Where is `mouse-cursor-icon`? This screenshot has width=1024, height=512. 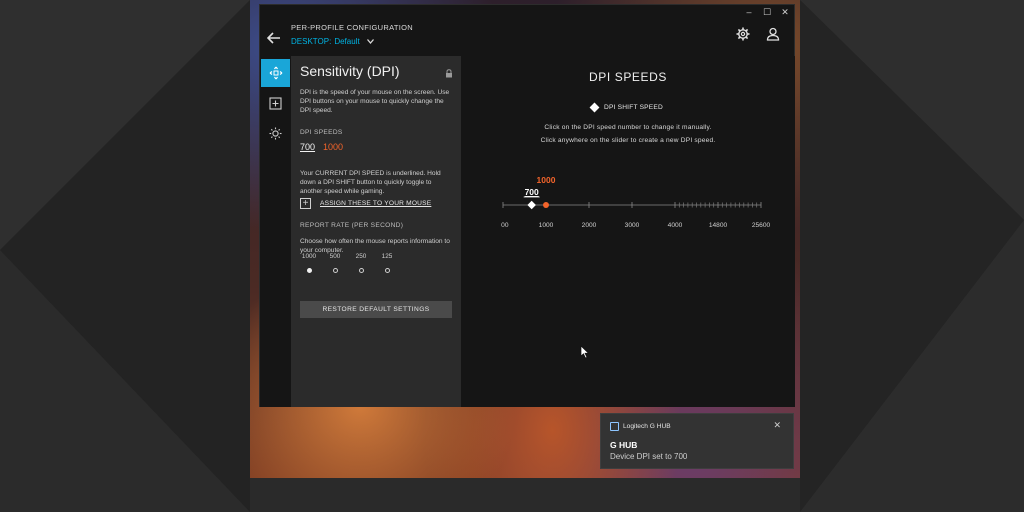
mouse-cursor-icon is located at coordinates (585, 352).